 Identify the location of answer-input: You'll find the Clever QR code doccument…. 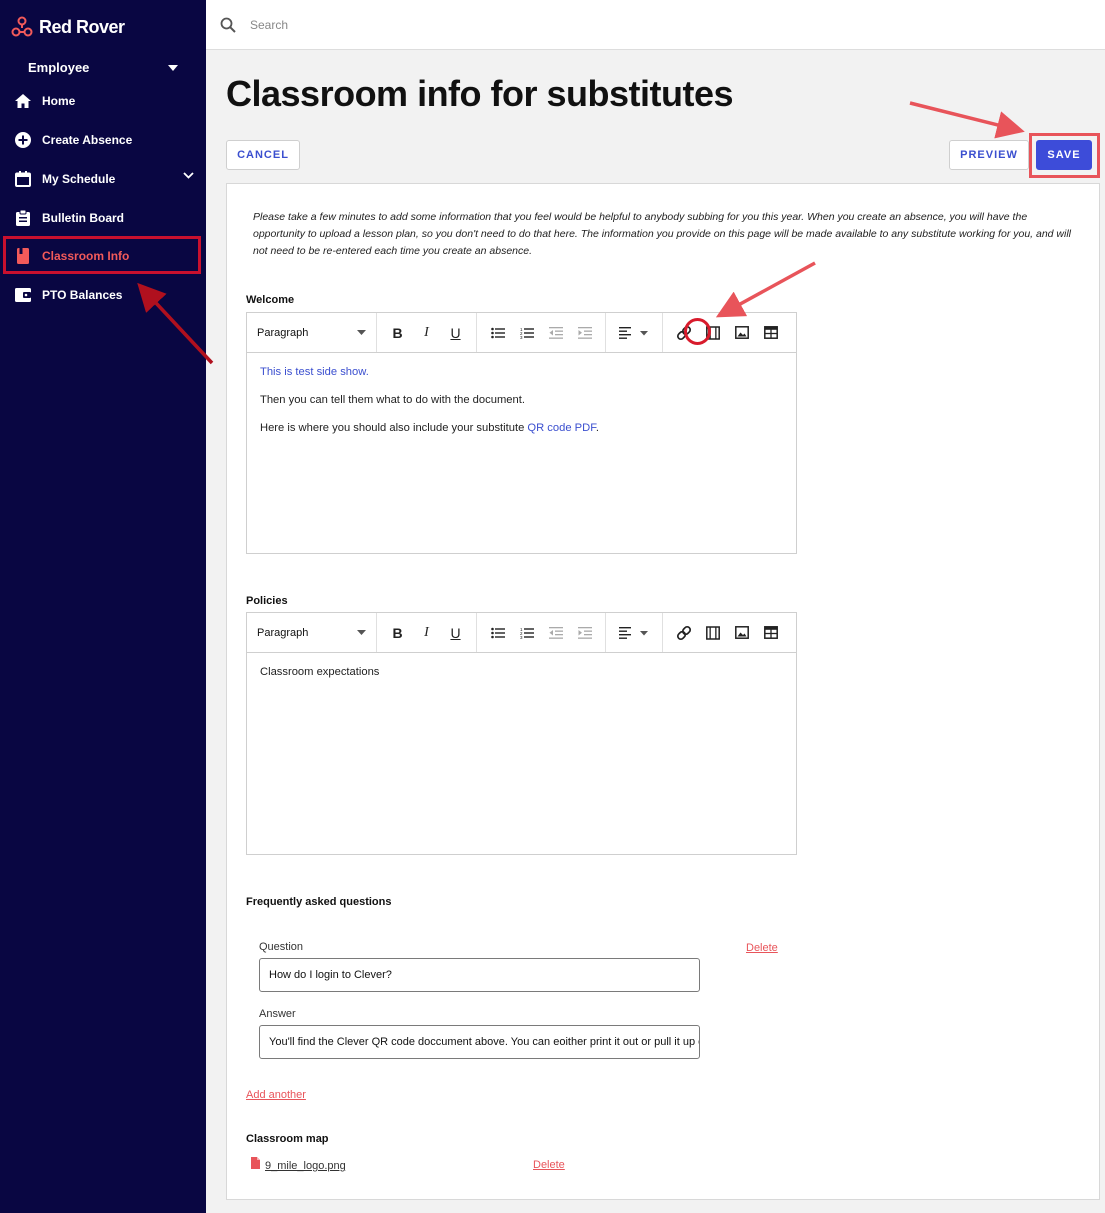
(479, 1042).